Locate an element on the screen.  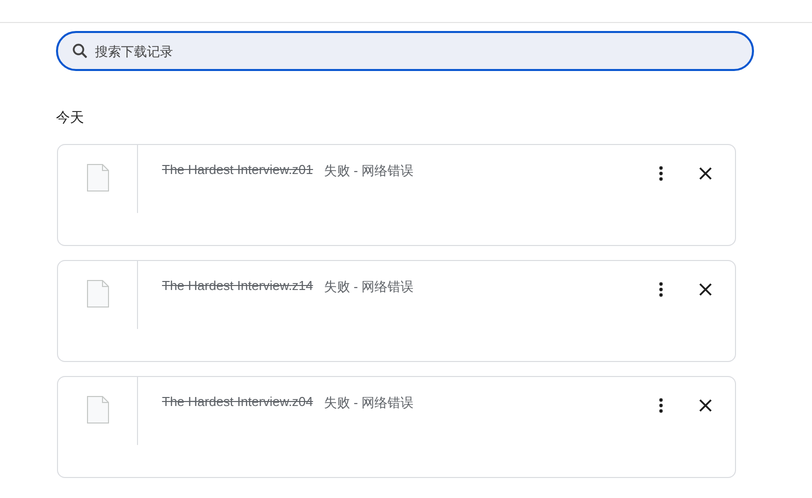
search-field: 搜索下载记录 is located at coordinates (405, 51).